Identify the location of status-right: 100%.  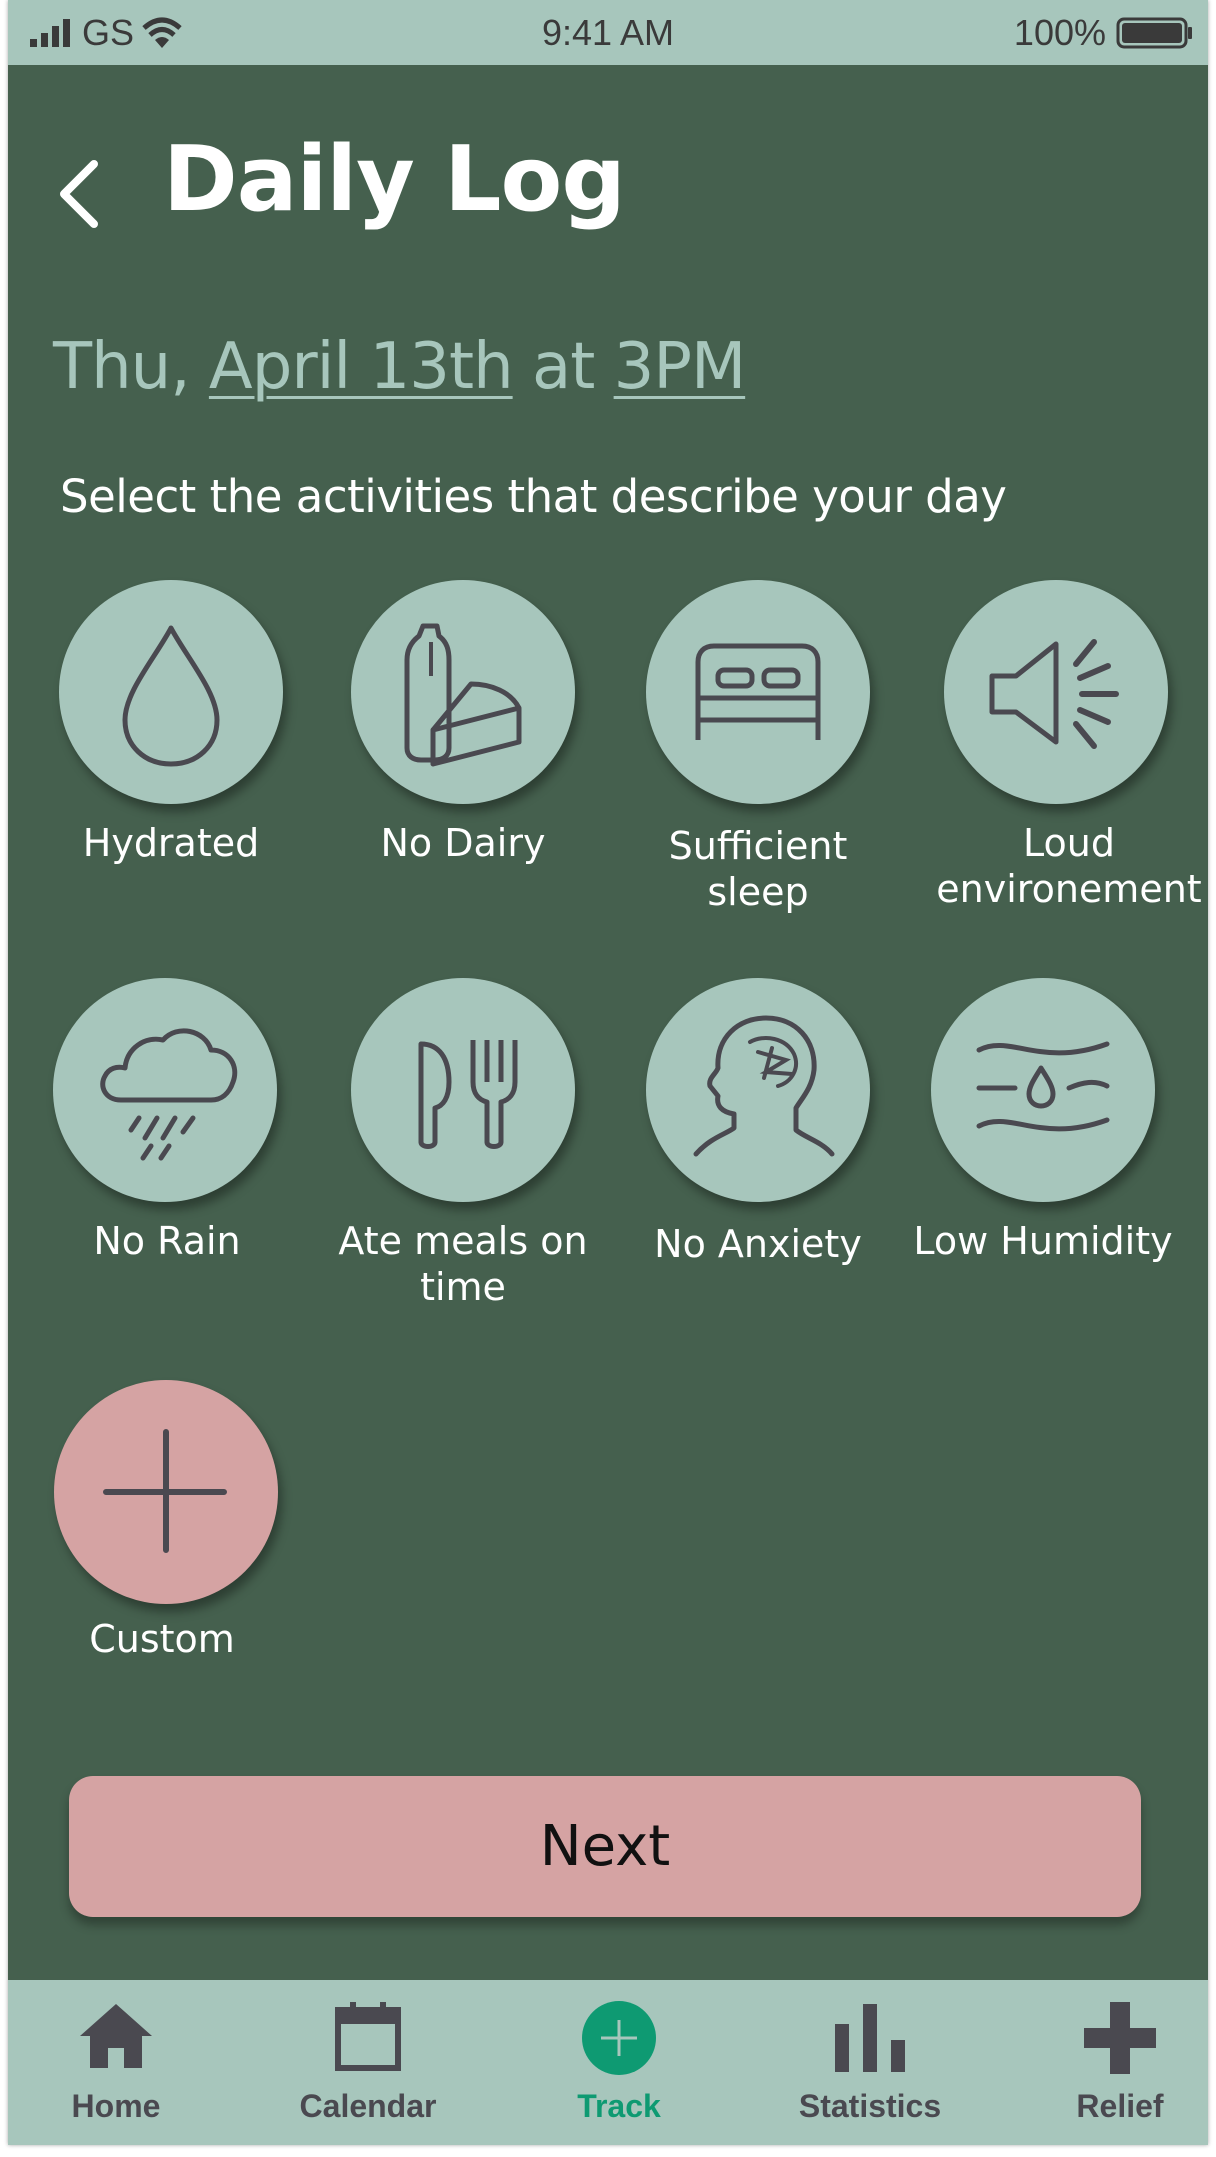
(1104, 33).